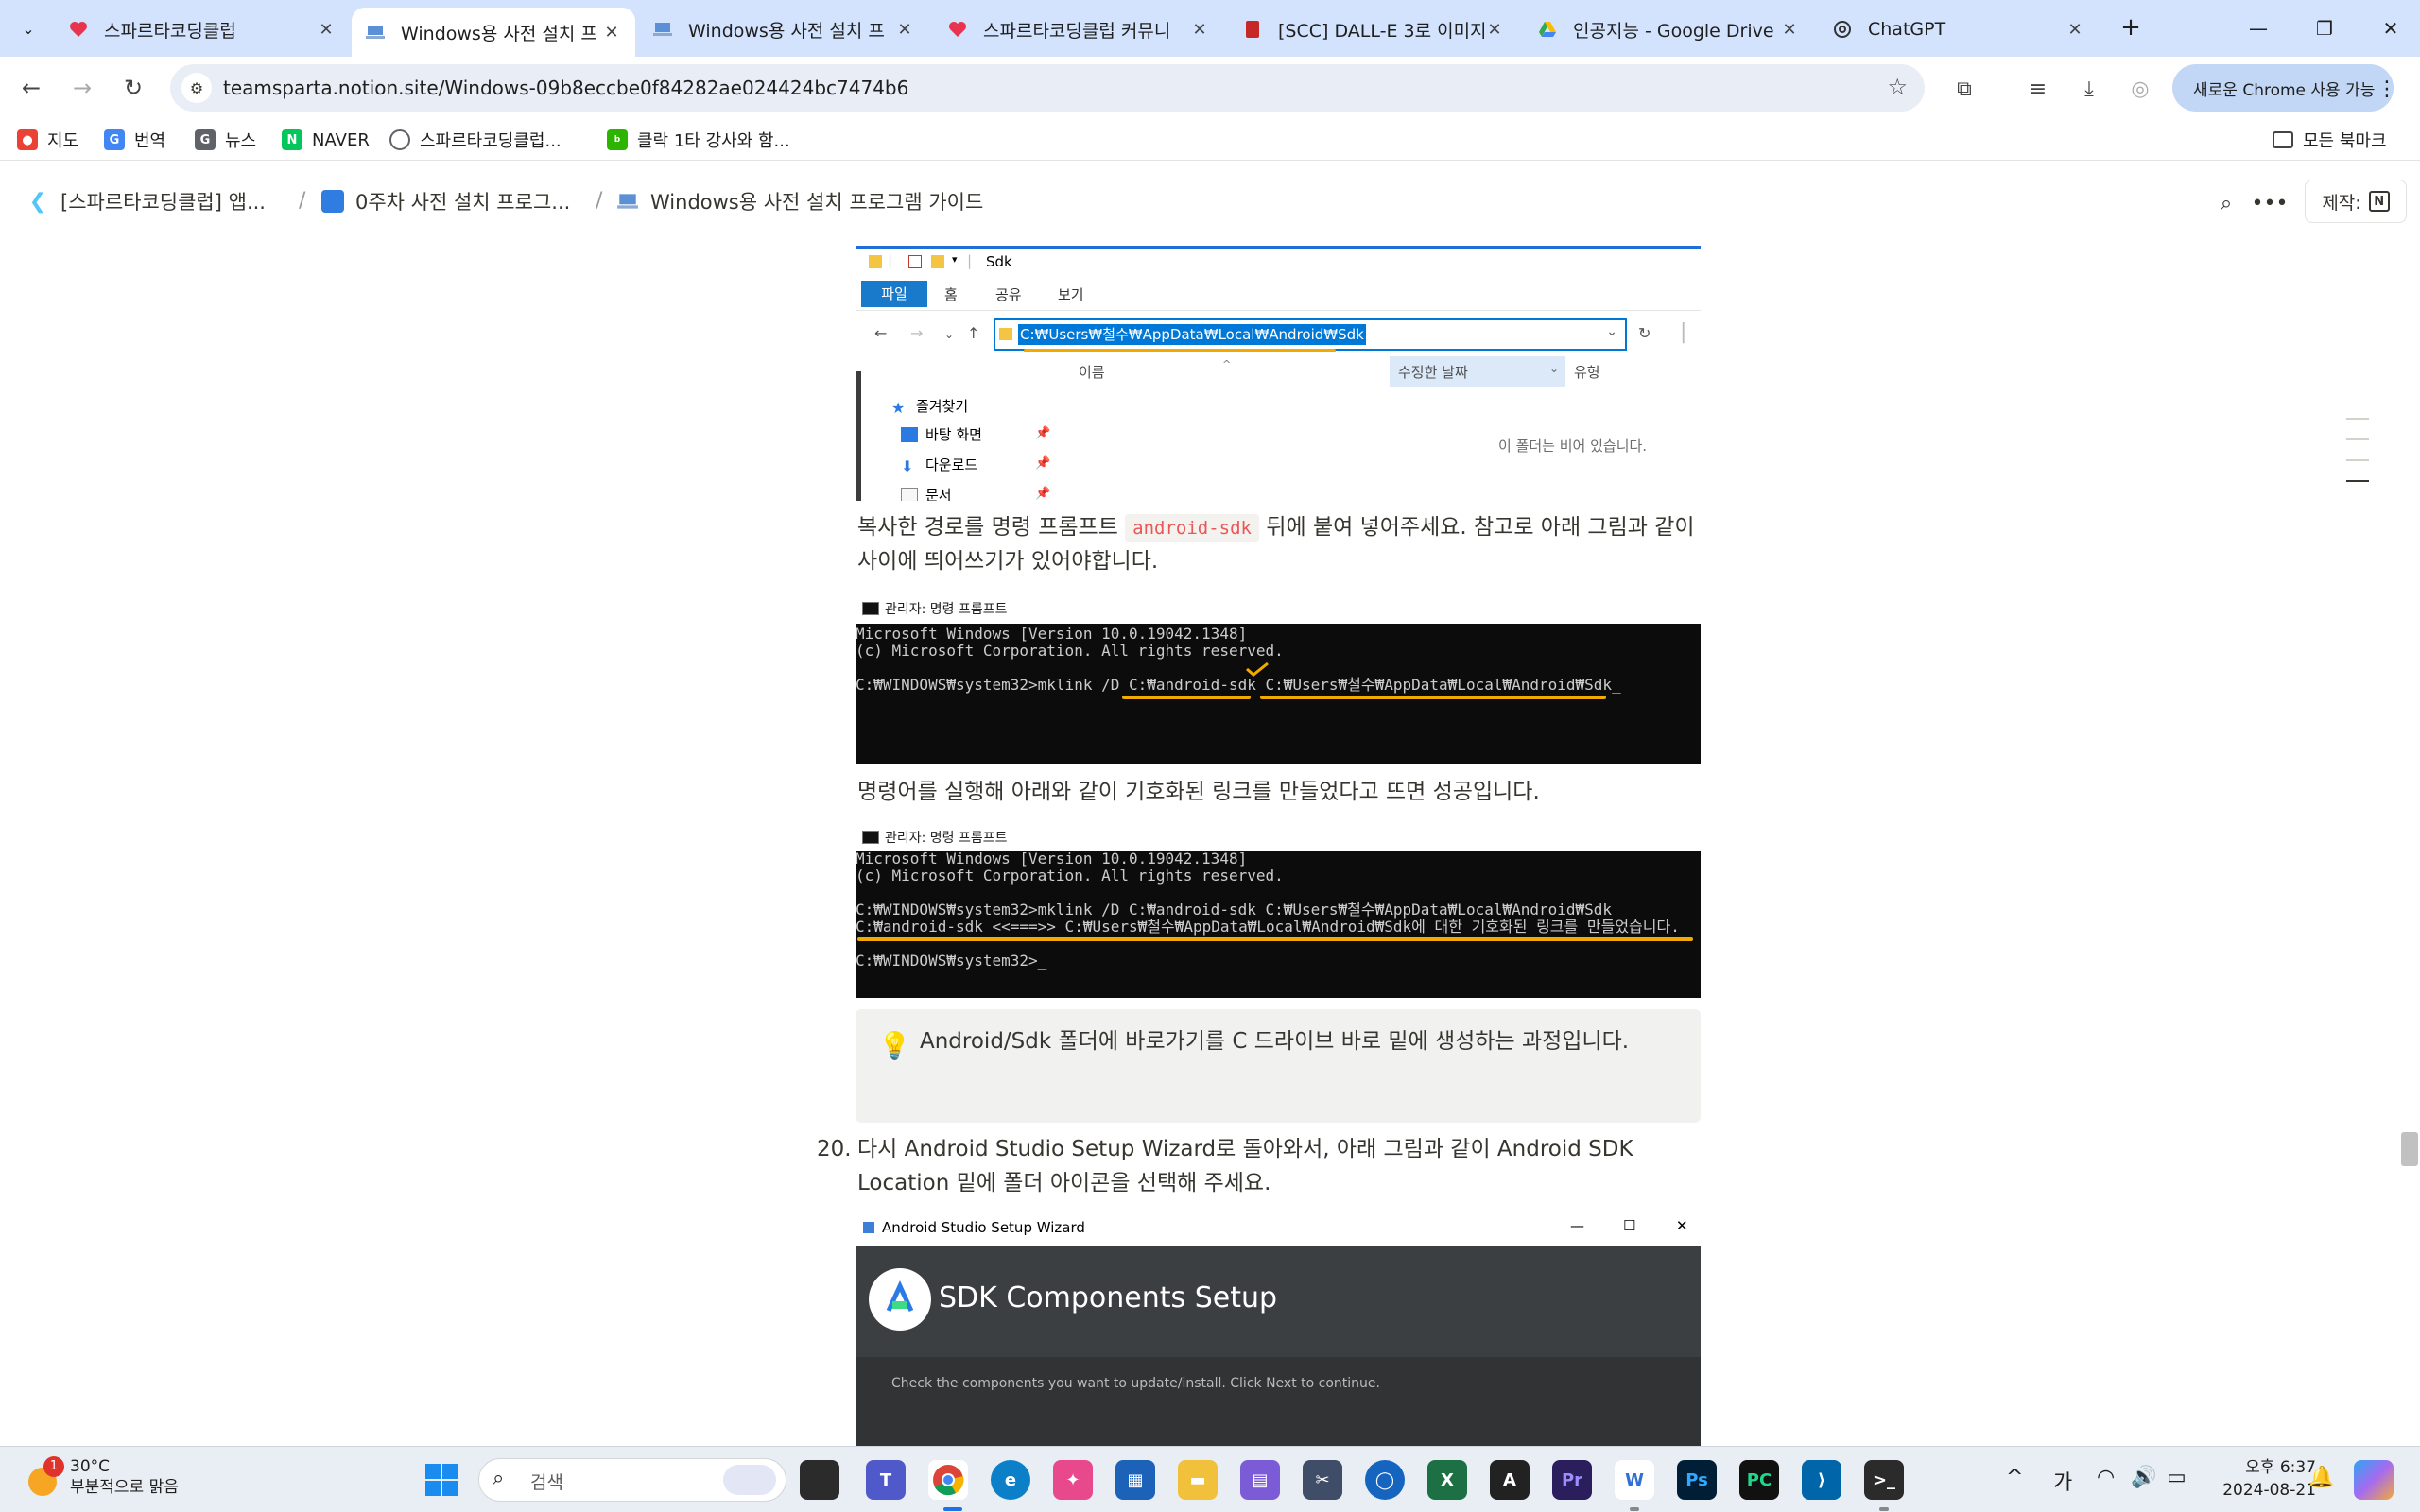  Describe the element at coordinates (2014, 1477) in the screenshot. I see `tray-expand-icon: ^` at that location.